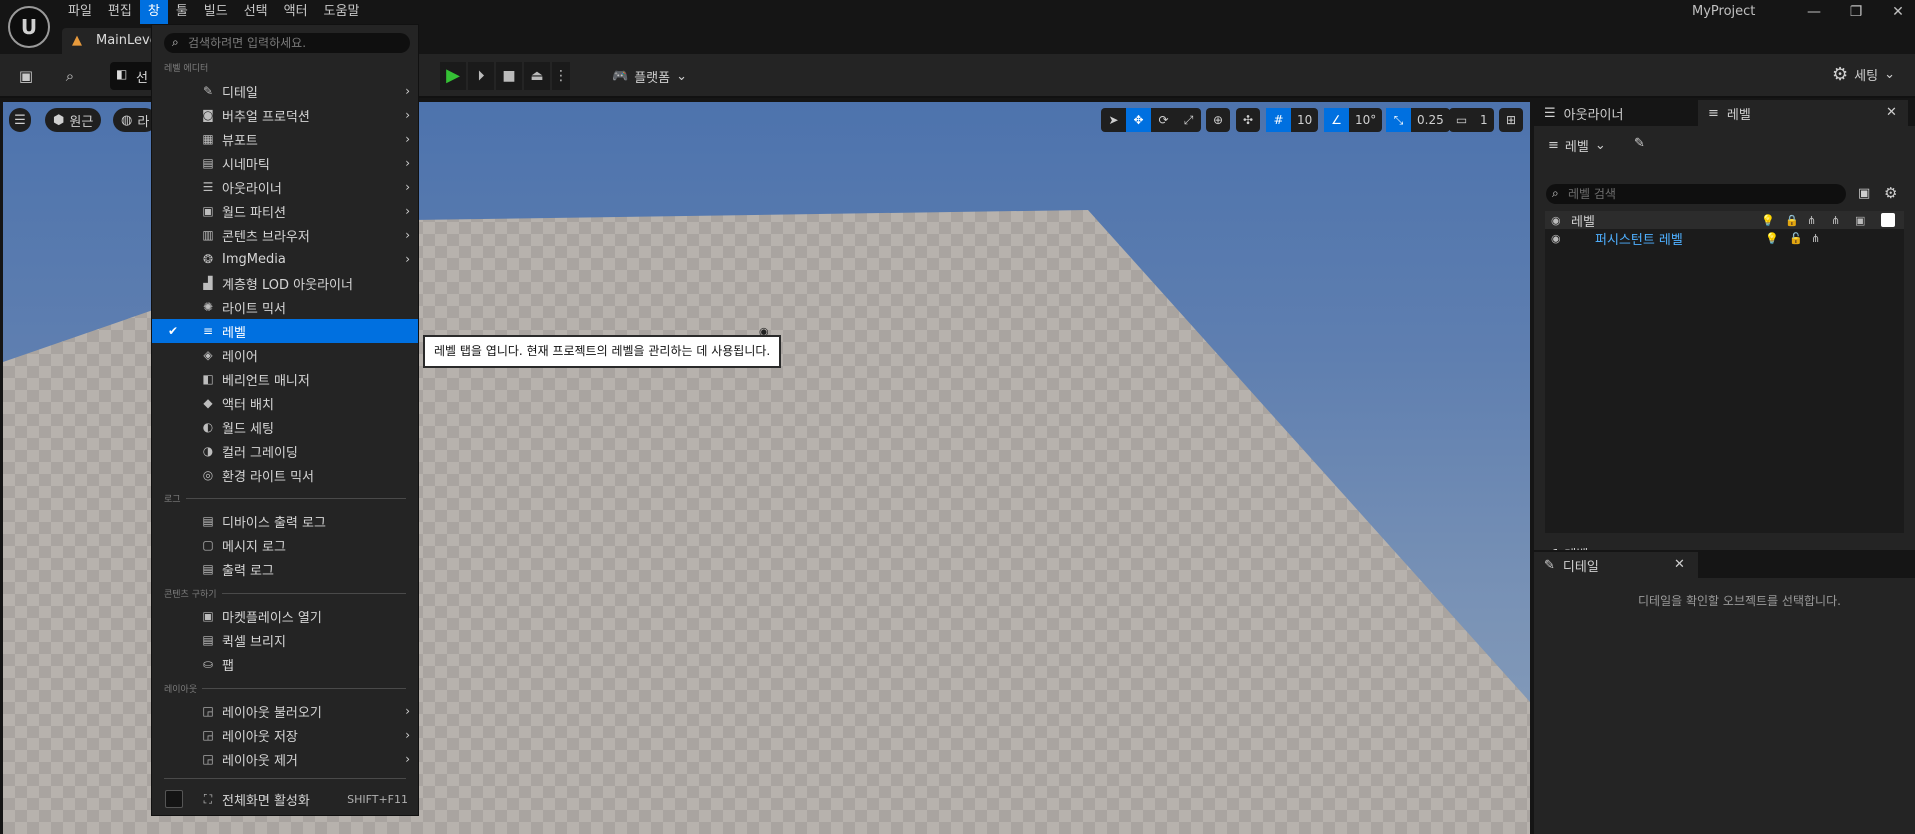 The image size is (1915, 834). What do you see at coordinates (1888, 220) in the screenshot?
I see `color-swatch` at bounding box center [1888, 220].